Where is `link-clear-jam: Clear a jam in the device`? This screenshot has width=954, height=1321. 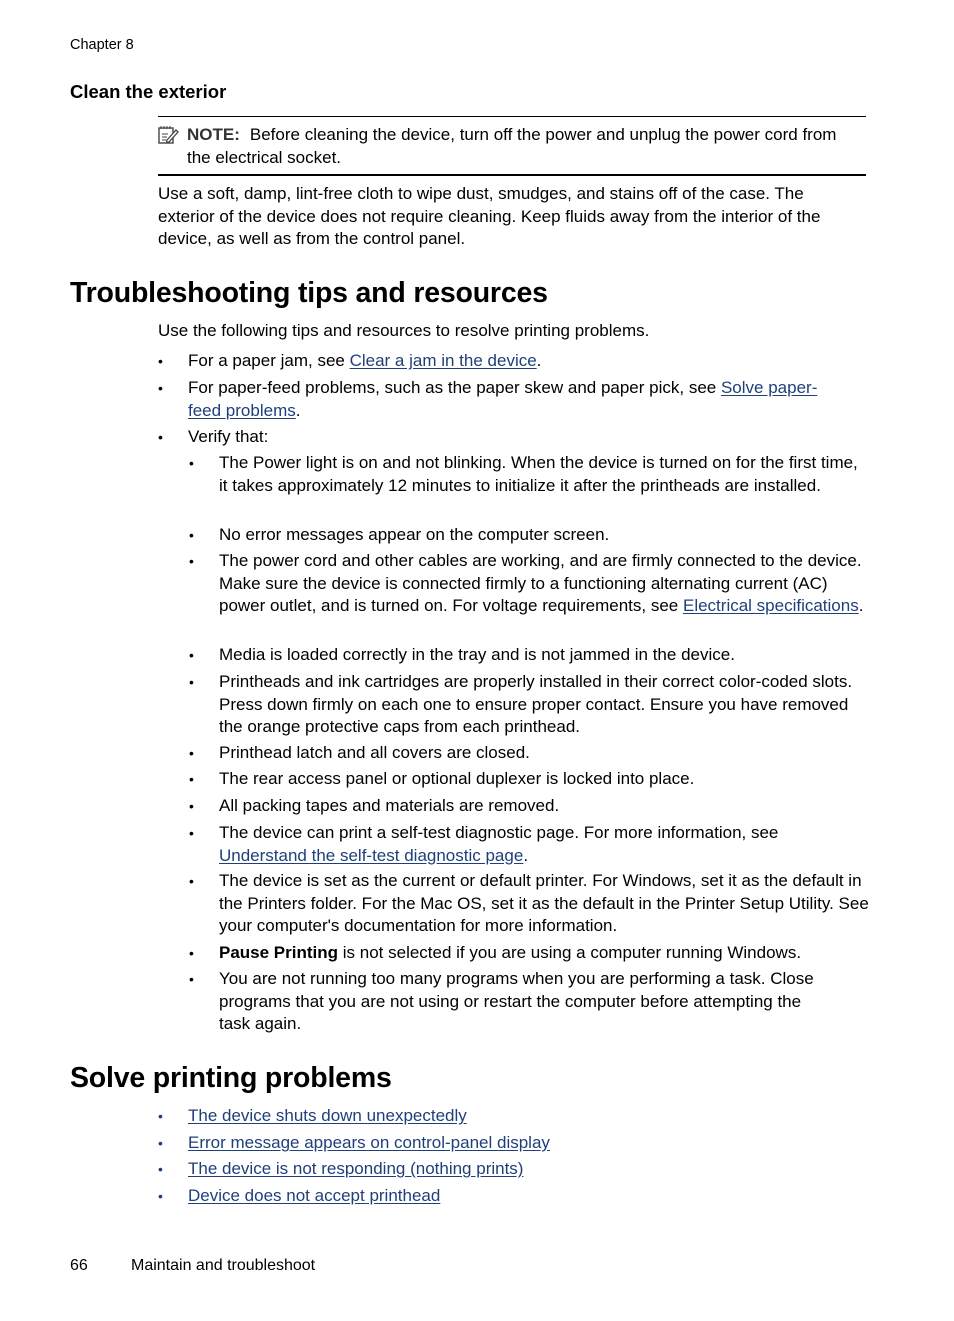
link-clear-jam: Clear a jam in the device is located at coordinates (443, 360).